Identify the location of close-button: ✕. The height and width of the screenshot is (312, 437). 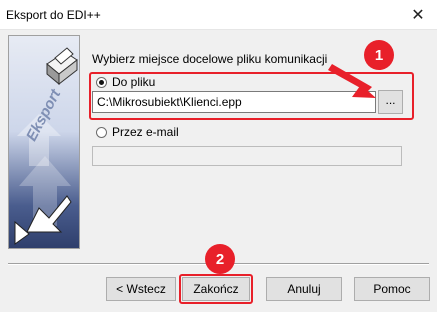
(418, 15).